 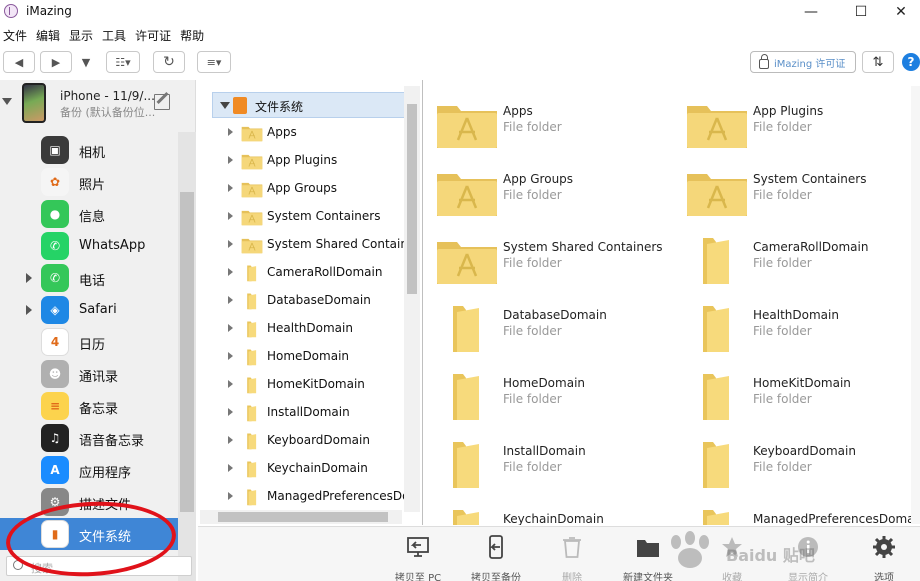 I want to click on tree-hscroll-thumb, so click(x=303, y=517).